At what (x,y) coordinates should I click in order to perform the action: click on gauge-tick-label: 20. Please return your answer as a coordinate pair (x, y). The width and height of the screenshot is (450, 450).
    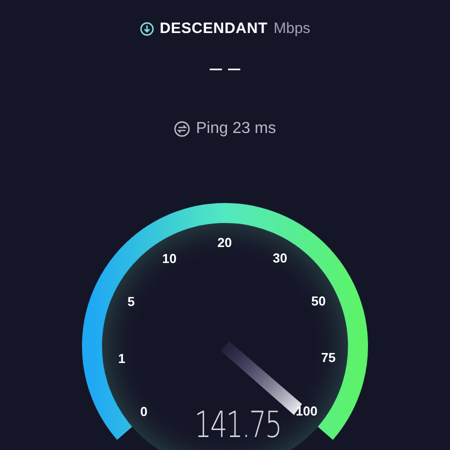
    Looking at the image, I should click on (224, 242).